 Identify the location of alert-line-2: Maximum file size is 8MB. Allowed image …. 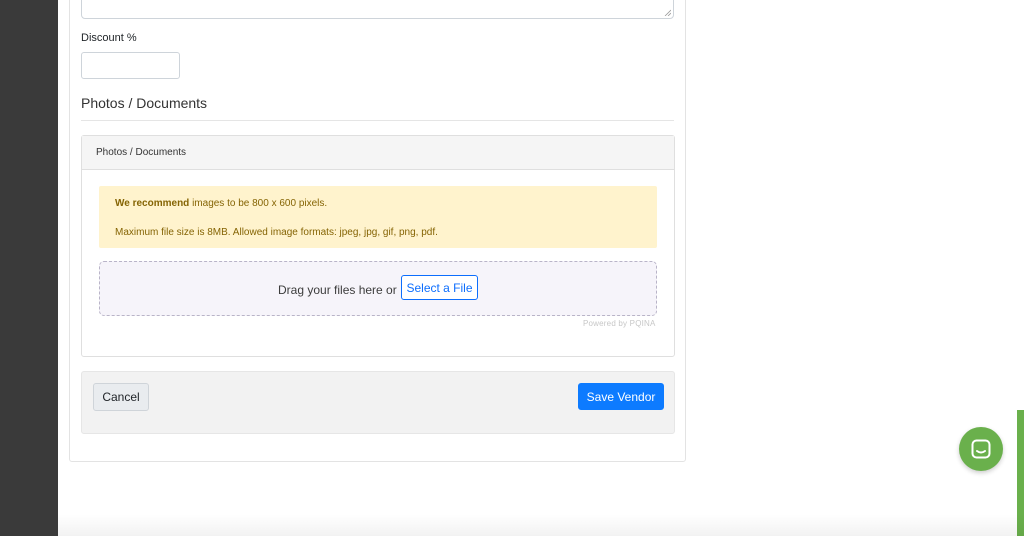
(276, 232).